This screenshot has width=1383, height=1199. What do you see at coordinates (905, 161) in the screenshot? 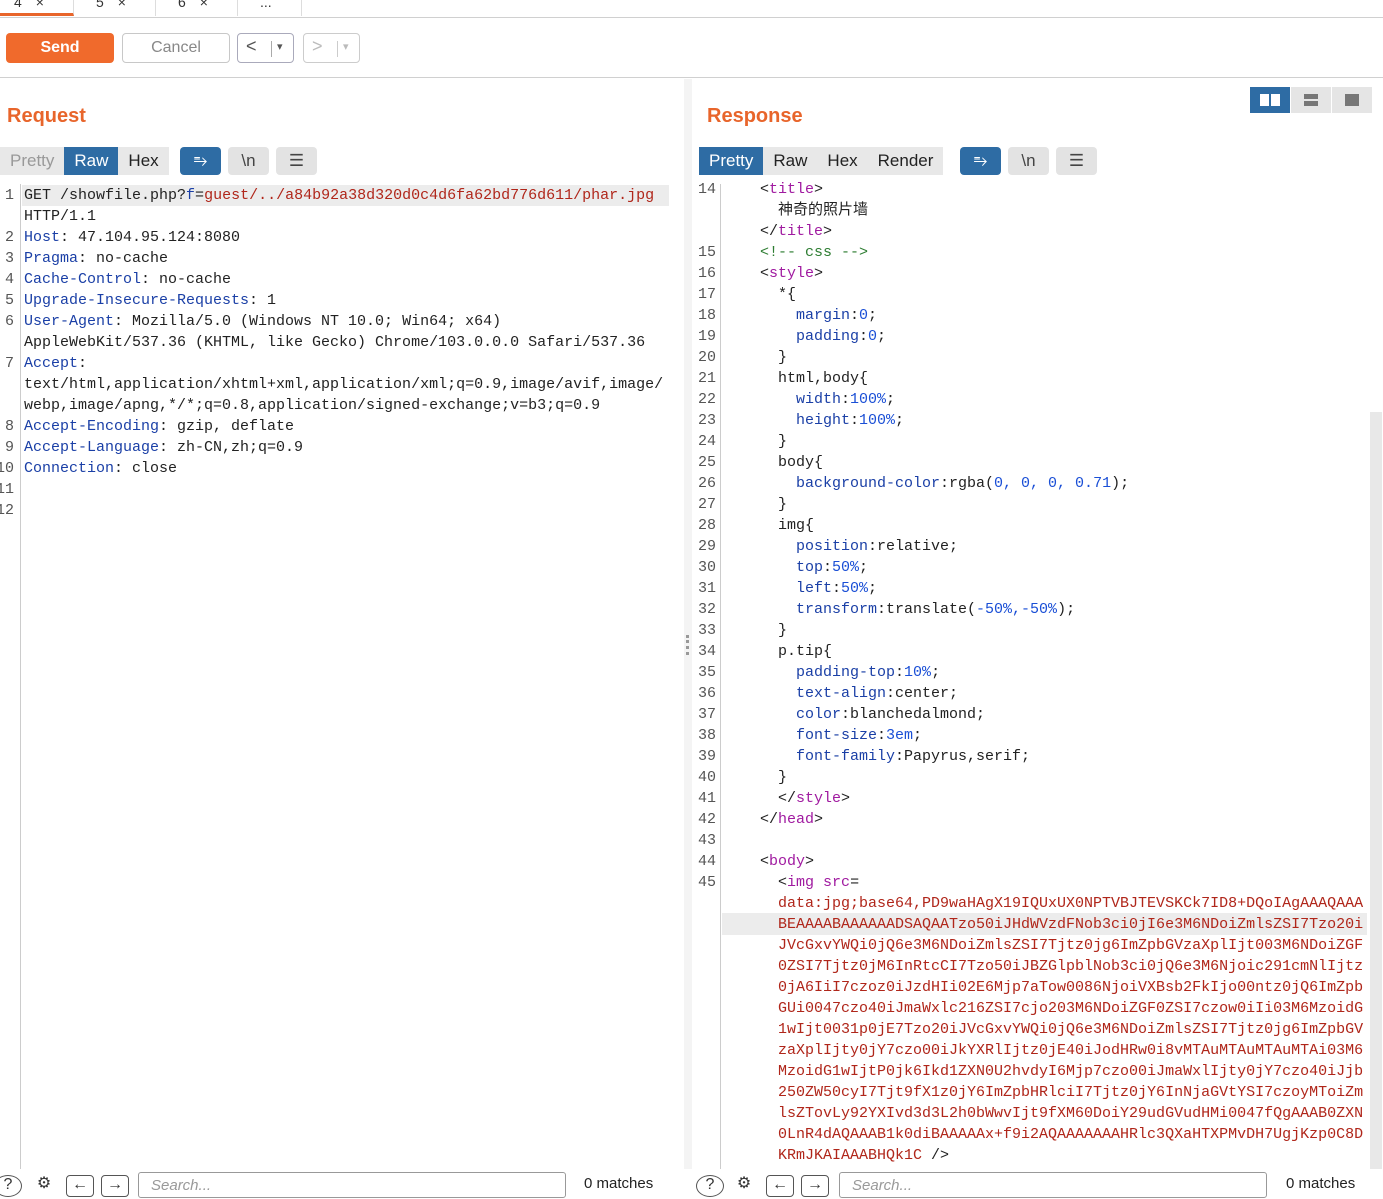
I see `tab-render: Render` at bounding box center [905, 161].